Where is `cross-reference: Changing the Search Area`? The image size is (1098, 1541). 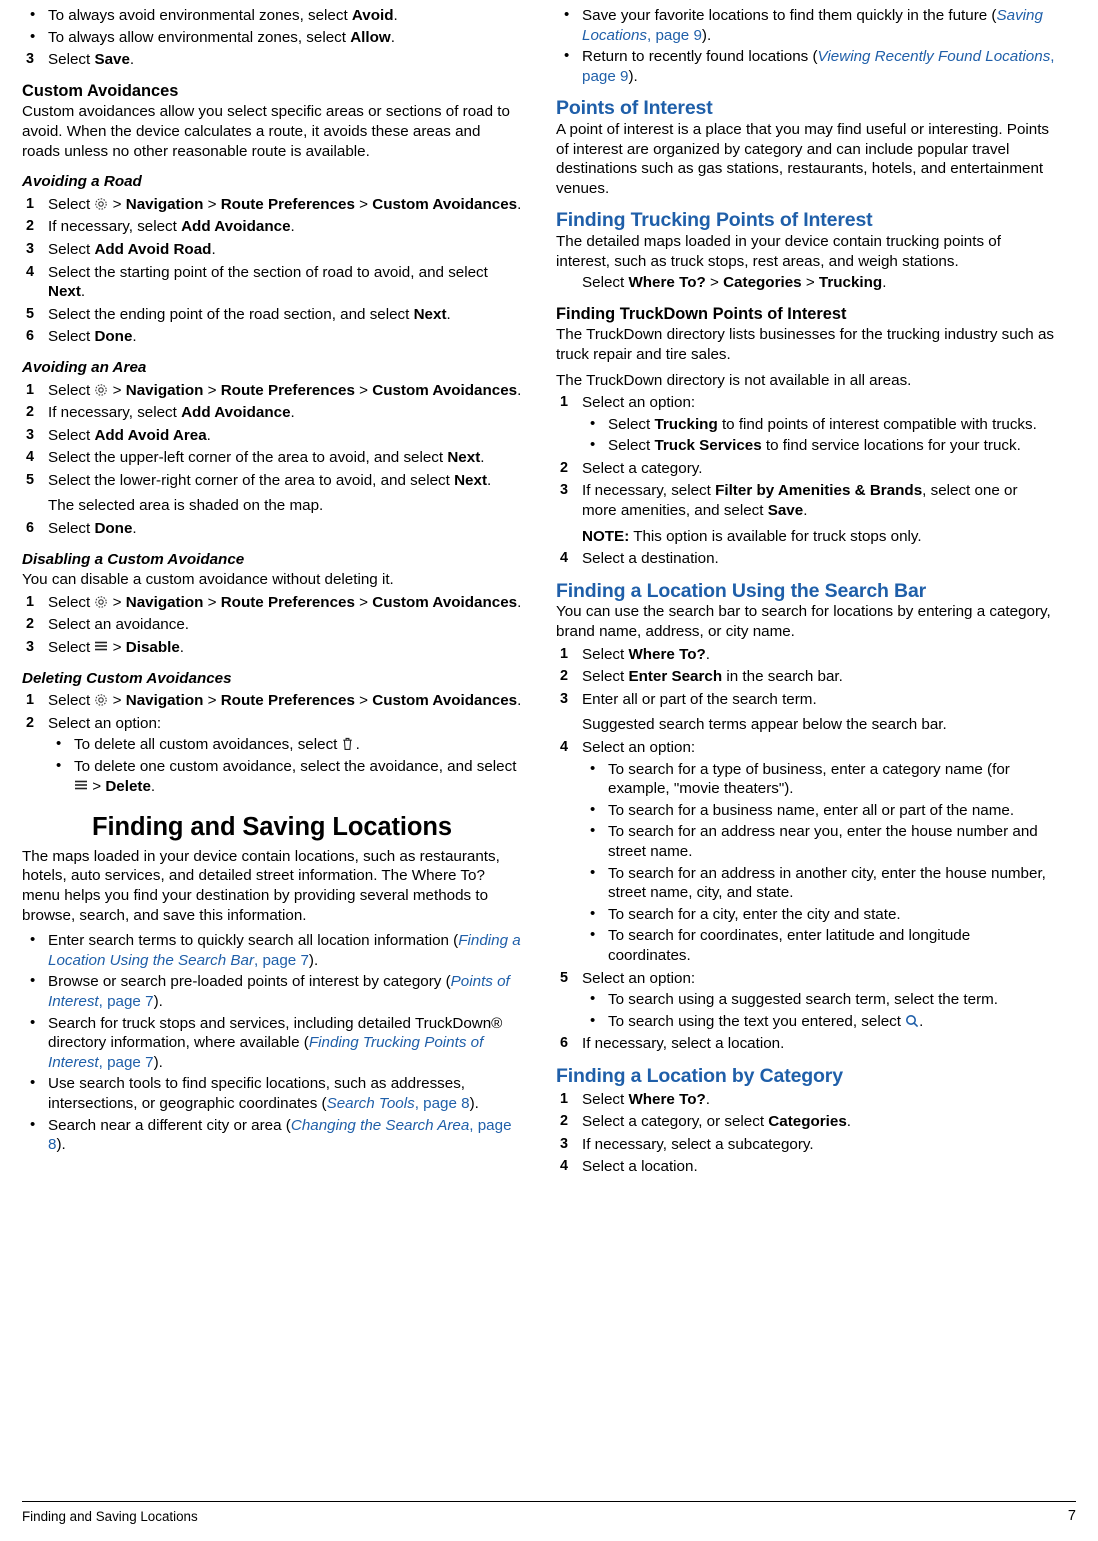 cross-reference: Changing the Search Area is located at coordinates (380, 1125).